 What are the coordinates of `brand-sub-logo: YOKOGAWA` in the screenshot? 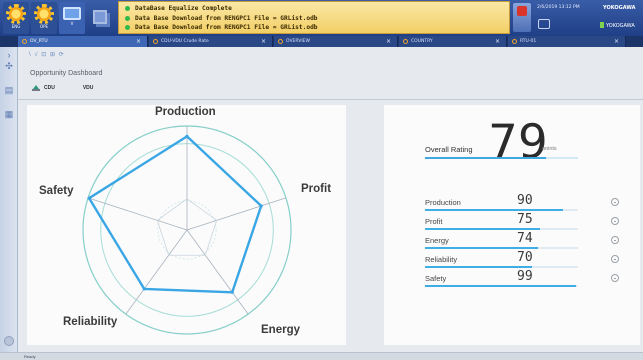 It's located at (617, 25).